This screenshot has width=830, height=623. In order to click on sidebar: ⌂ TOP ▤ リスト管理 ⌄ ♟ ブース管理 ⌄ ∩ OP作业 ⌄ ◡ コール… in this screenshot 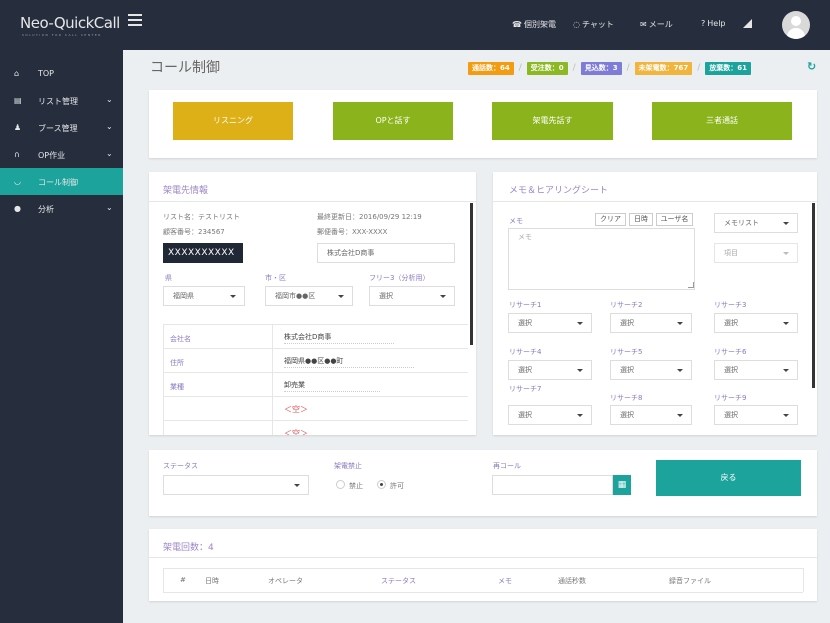, I will do `click(61, 336)`.